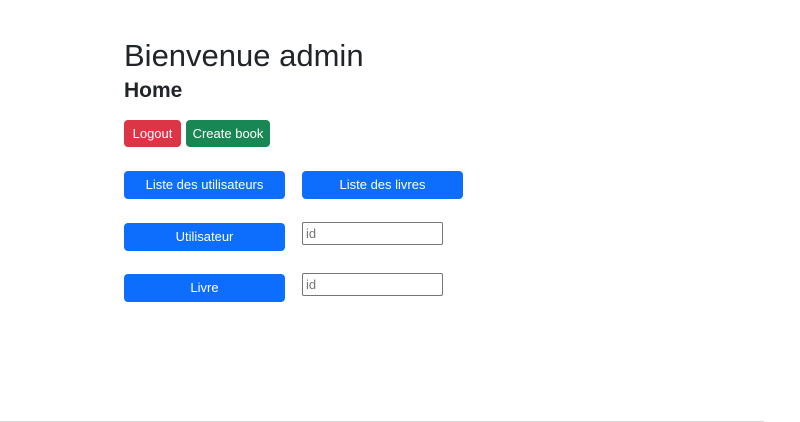 The image size is (800, 422). I want to click on book-id-input, so click(372, 284).